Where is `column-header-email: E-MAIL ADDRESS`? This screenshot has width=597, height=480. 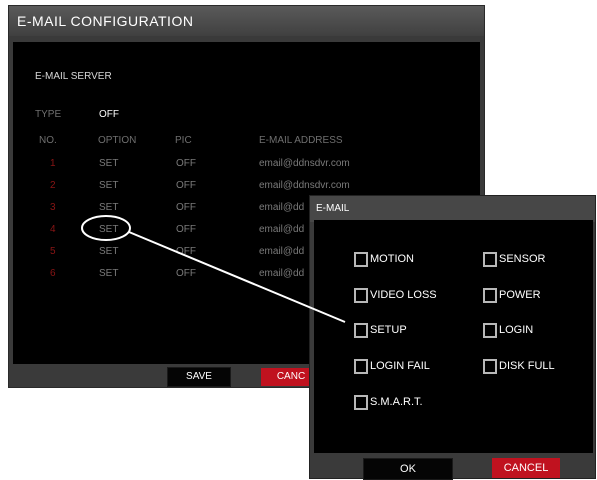 column-header-email: E-MAIL ADDRESS is located at coordinates (301, 140).